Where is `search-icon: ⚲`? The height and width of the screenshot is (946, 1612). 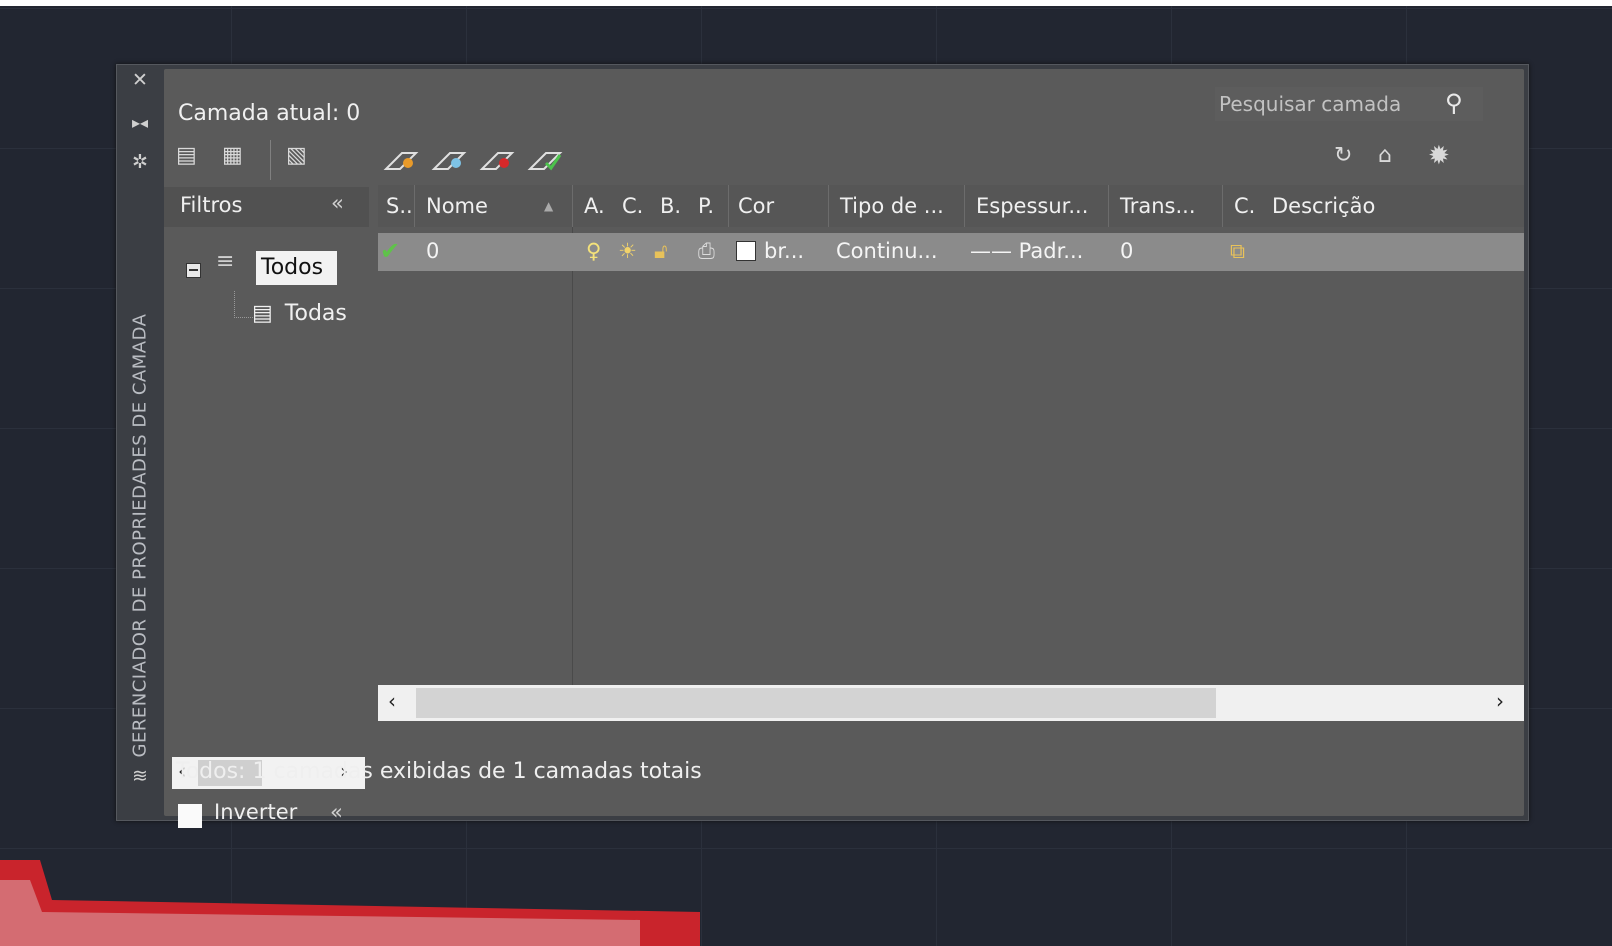
search-icon: ⚲ is located at coordinates (1454, 103).